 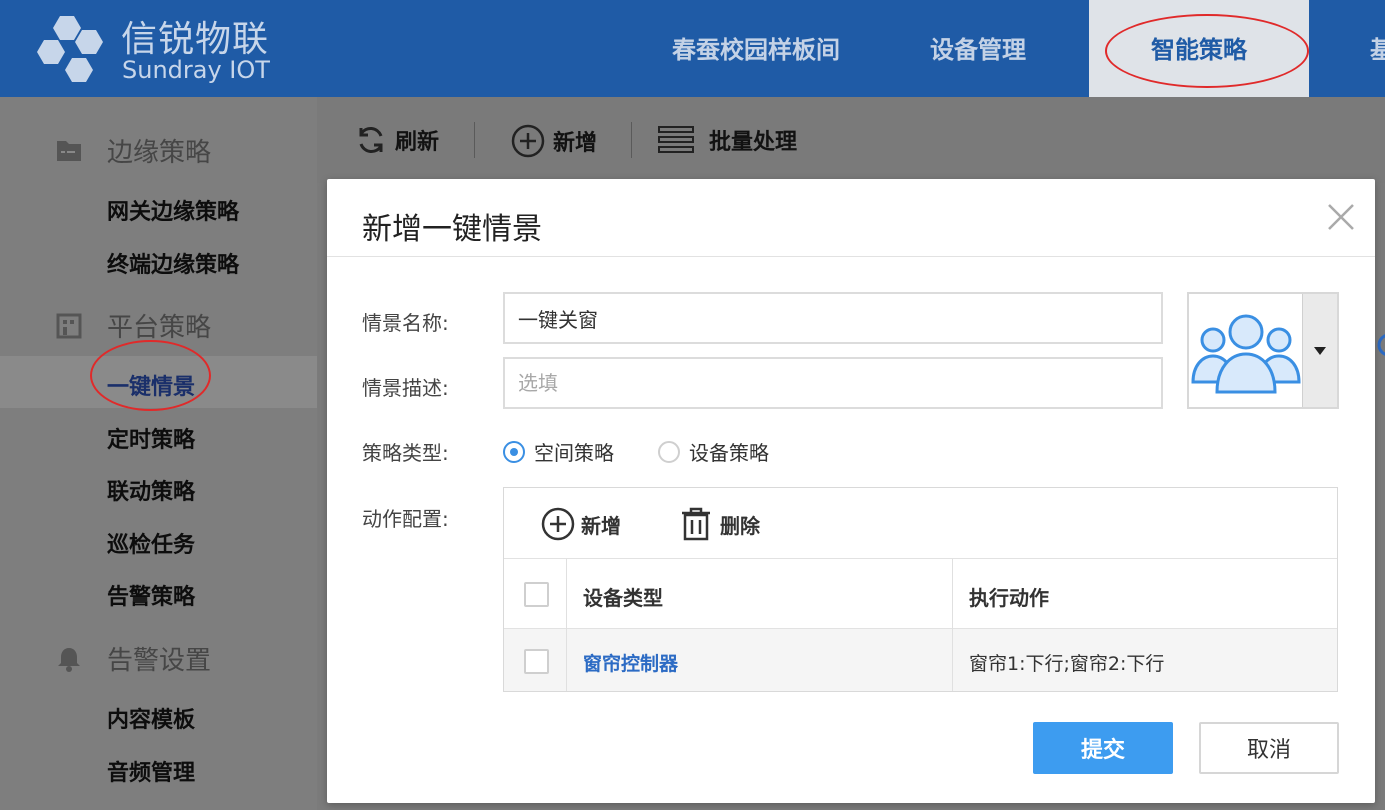 I want to click on sundray-logo-icon, so click(x=70, y=49).